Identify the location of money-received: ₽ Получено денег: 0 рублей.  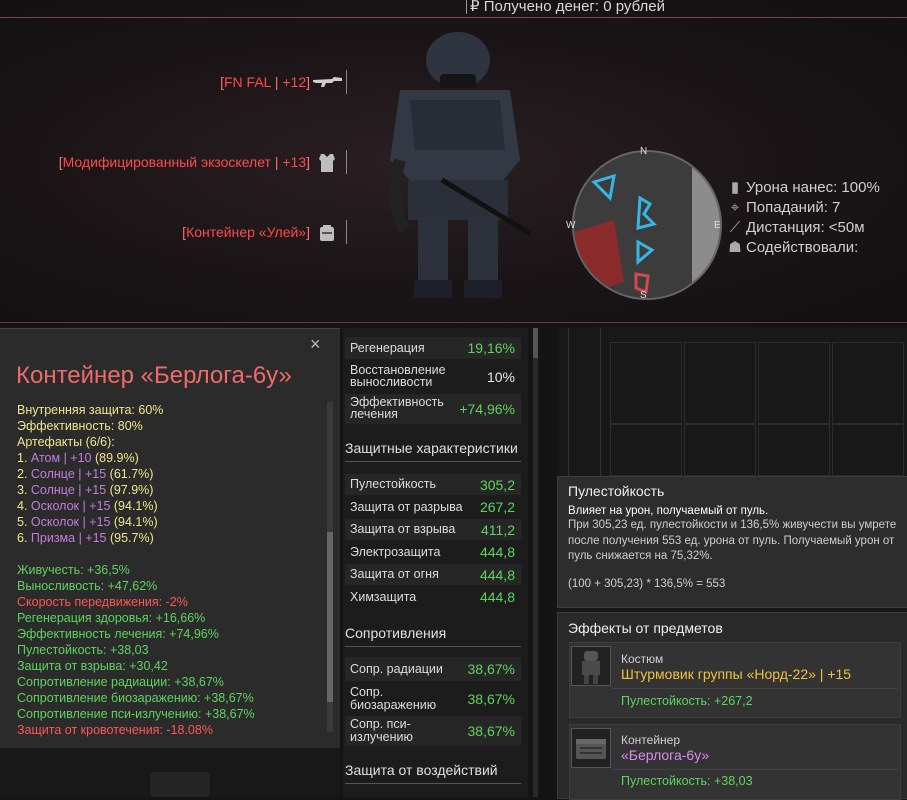
(567, 7).